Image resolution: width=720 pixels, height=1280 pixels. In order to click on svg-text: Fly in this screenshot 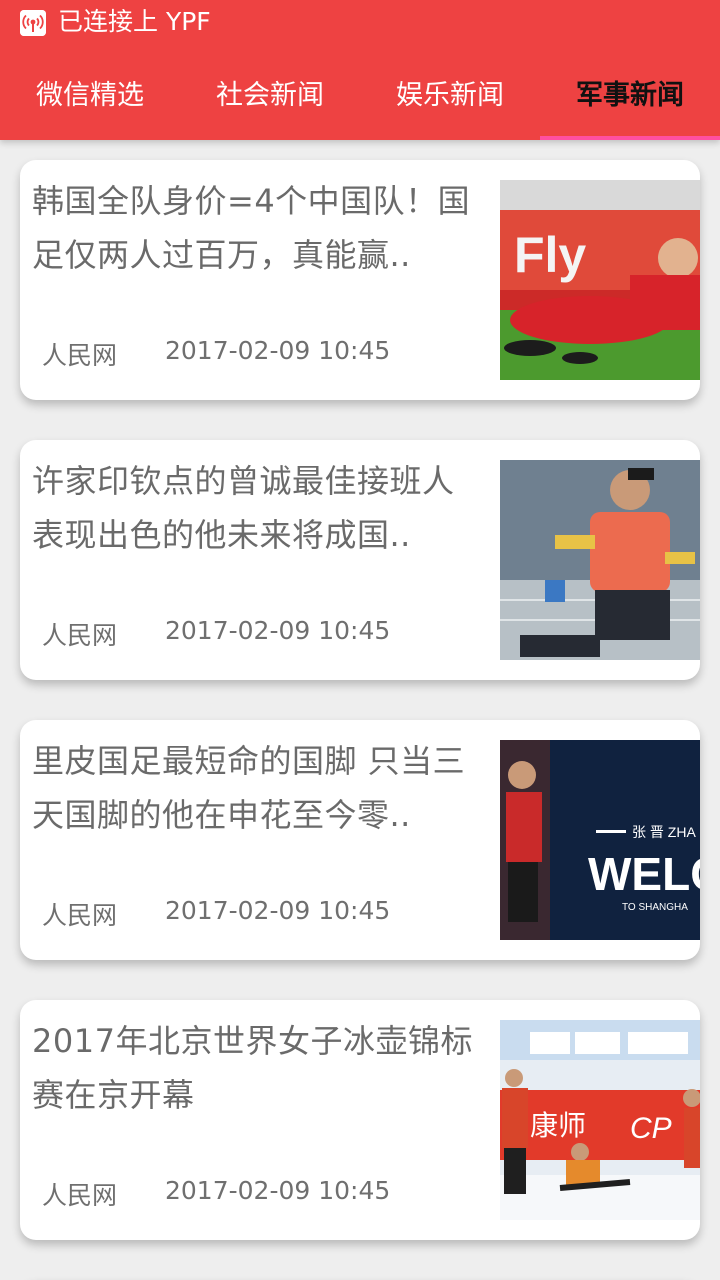, I will do `click(550, 255)`.